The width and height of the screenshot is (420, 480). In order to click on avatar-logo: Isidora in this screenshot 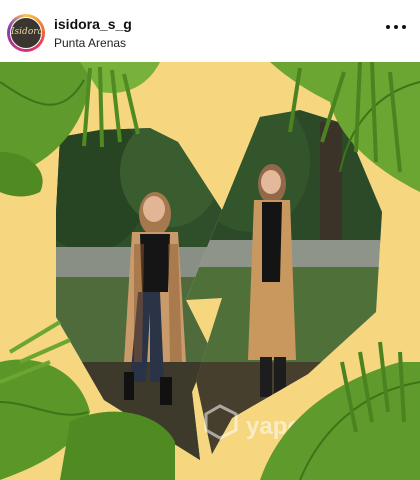, I will do `click(27, 32)`.